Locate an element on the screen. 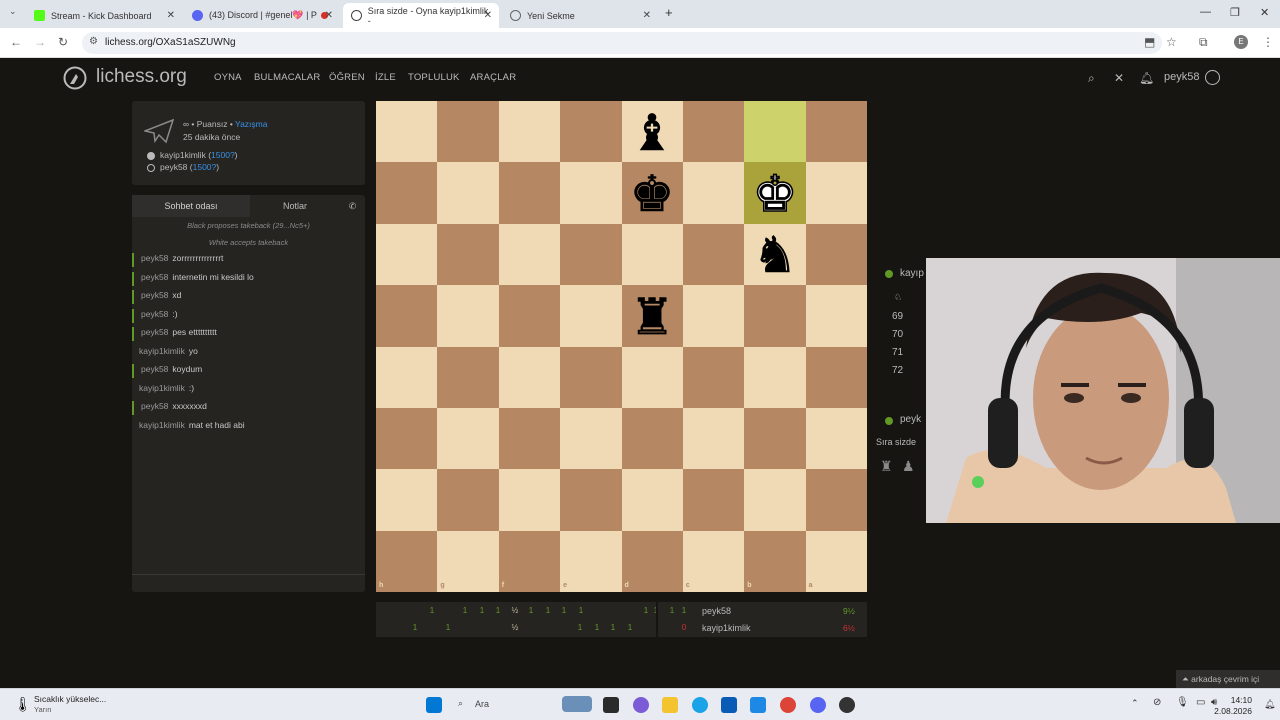 The image size is (1280, 720). black-bishop-icon: ♝ is located at coordinates (652, 132).